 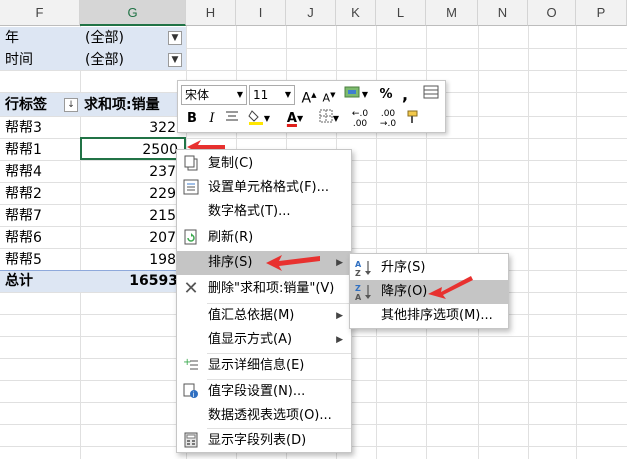 I want to click on font-name-combo: 宋体 ▼, so click(x=214, y=95).